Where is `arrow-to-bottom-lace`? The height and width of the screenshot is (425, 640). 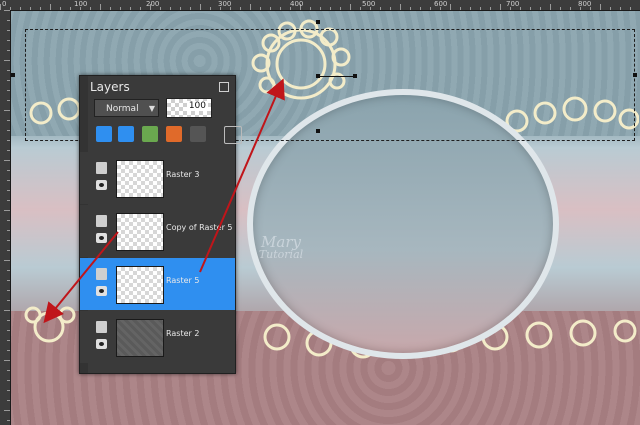 arrow-to-bottom-lace is located at coordinates (81, 277).